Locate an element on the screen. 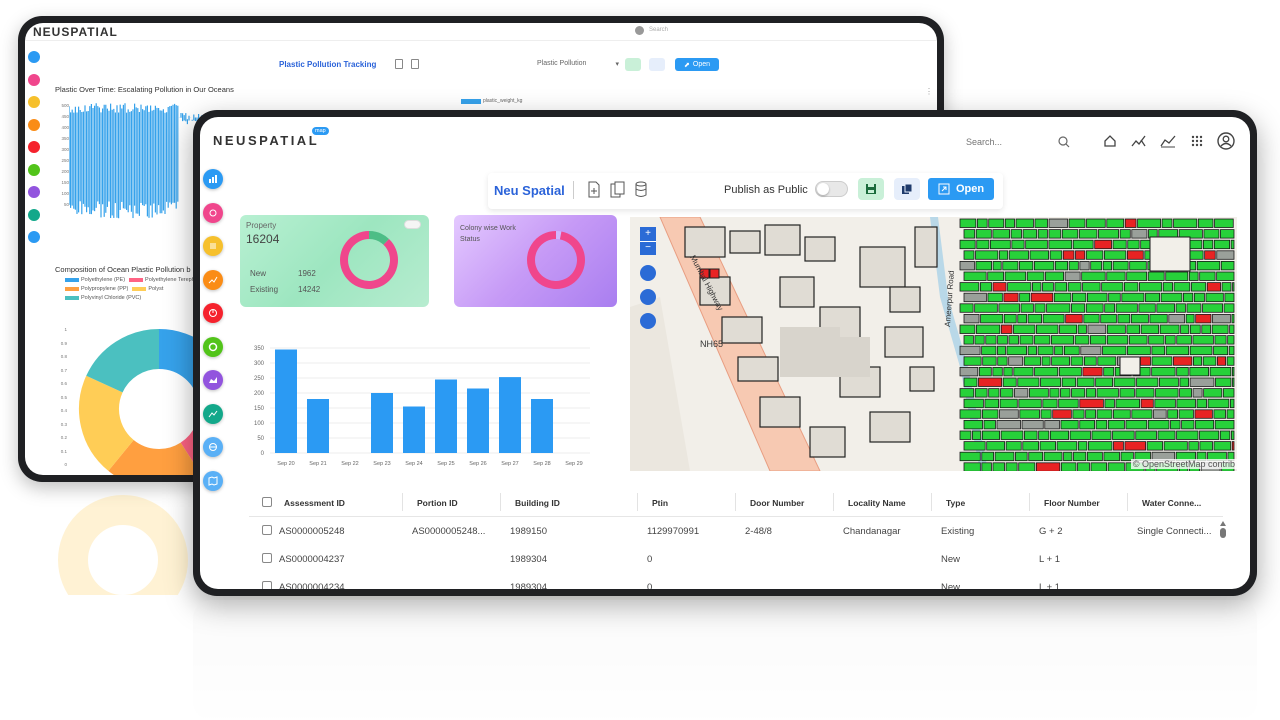 The width and height of the screenshot is (1280, 720). table-cell: AS0000005248 is located at coordinates (312, 531).